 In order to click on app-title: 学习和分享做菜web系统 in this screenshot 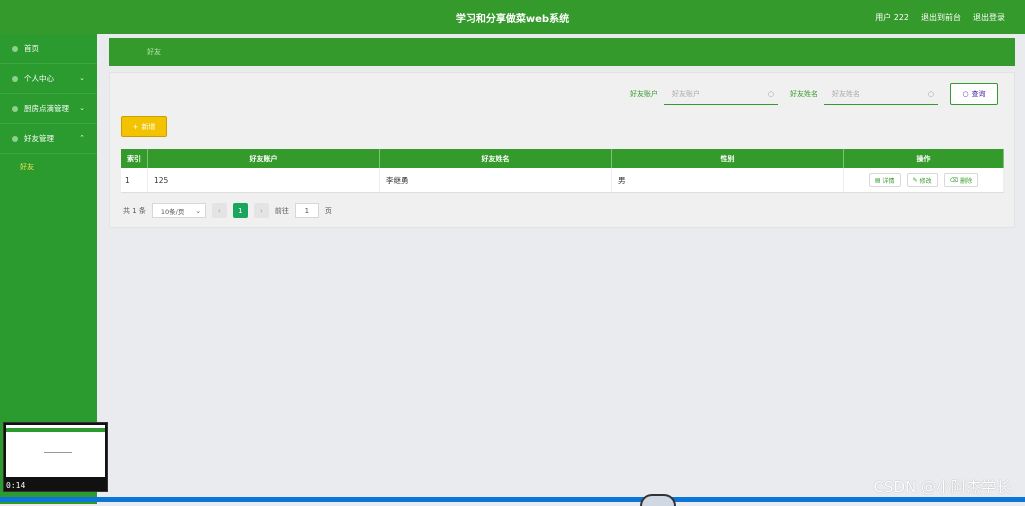, I will do `click(512, 19)`.